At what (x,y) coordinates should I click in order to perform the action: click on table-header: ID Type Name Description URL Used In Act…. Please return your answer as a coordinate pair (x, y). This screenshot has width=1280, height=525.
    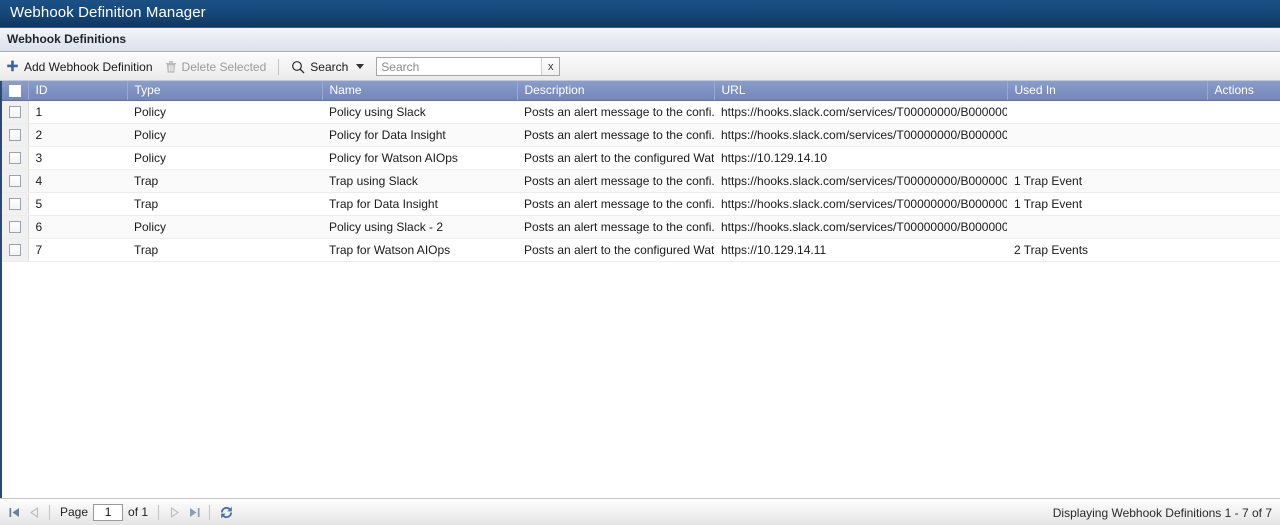
    Looking at the image, I should click on (641, 91).